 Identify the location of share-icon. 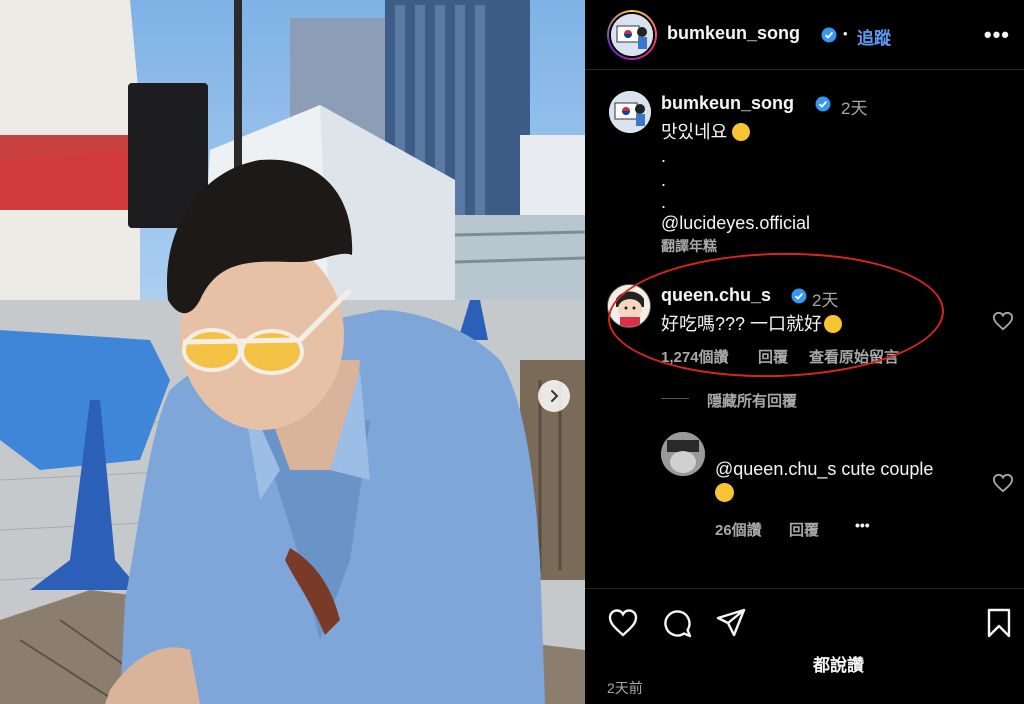
(731, 623).